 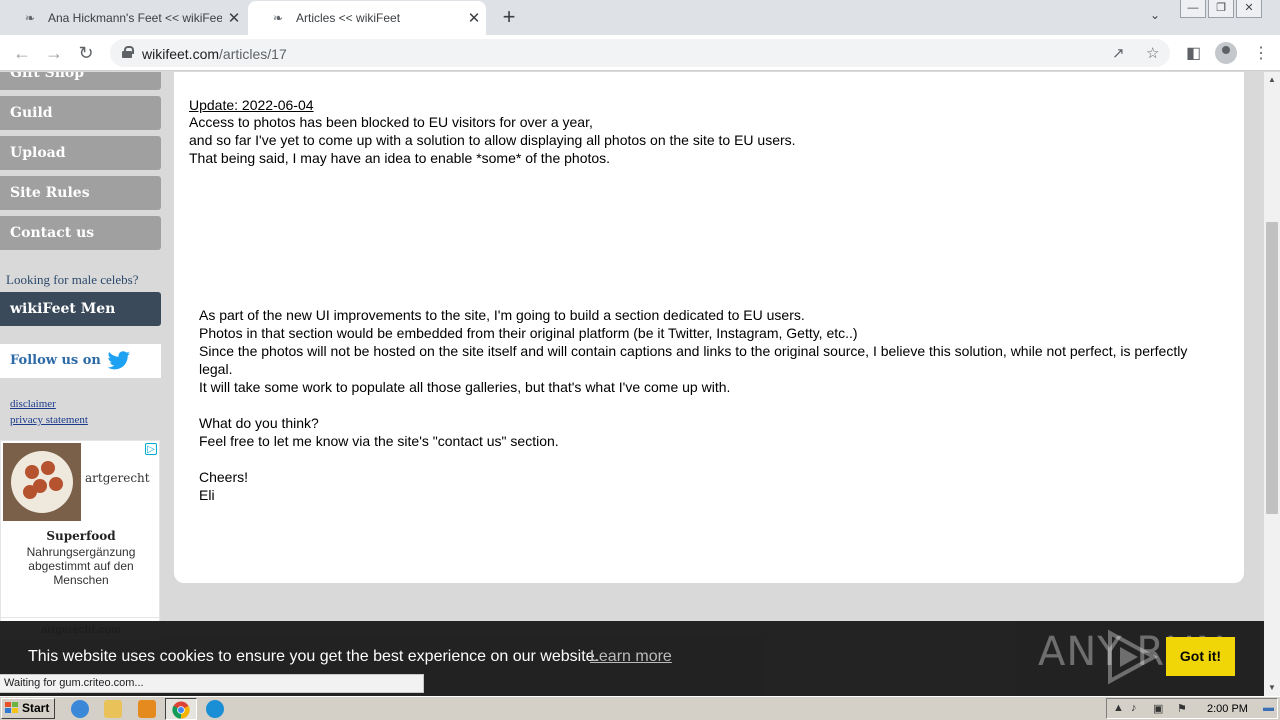 I want to click on scroll-up-arrow-icon: ▲, so click(x=1272, y=80).